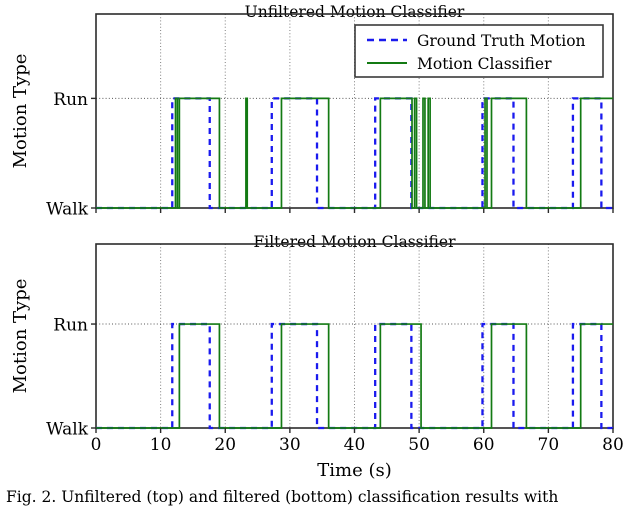  Describe the element at coordinates (161, 445) in the screenshot. I see `xtick-label-10: 10` at that location.